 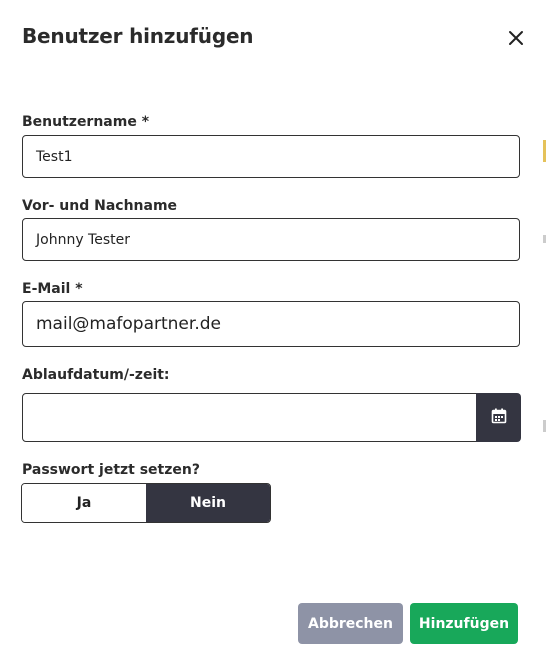 I want to click on password-option-nein: Nein, so click(x=208, y=503).